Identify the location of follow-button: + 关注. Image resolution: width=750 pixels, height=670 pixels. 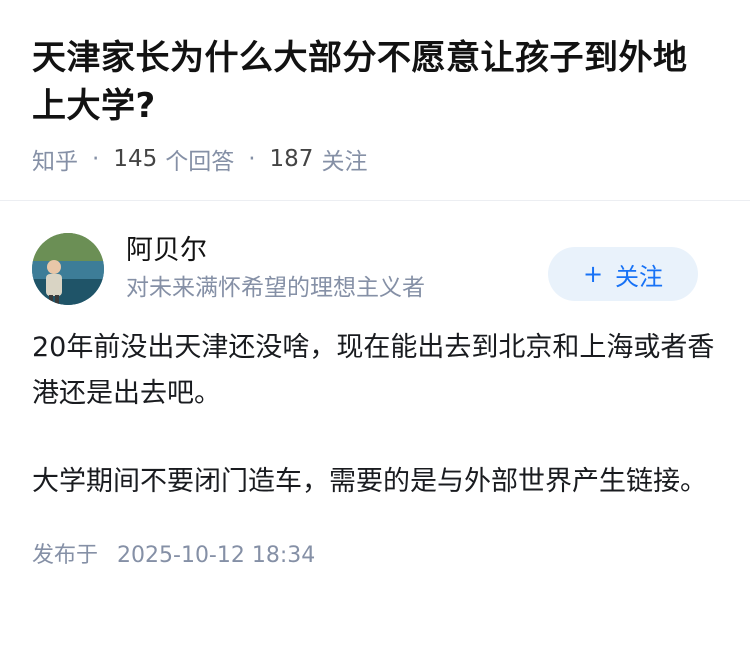
(623, 274).